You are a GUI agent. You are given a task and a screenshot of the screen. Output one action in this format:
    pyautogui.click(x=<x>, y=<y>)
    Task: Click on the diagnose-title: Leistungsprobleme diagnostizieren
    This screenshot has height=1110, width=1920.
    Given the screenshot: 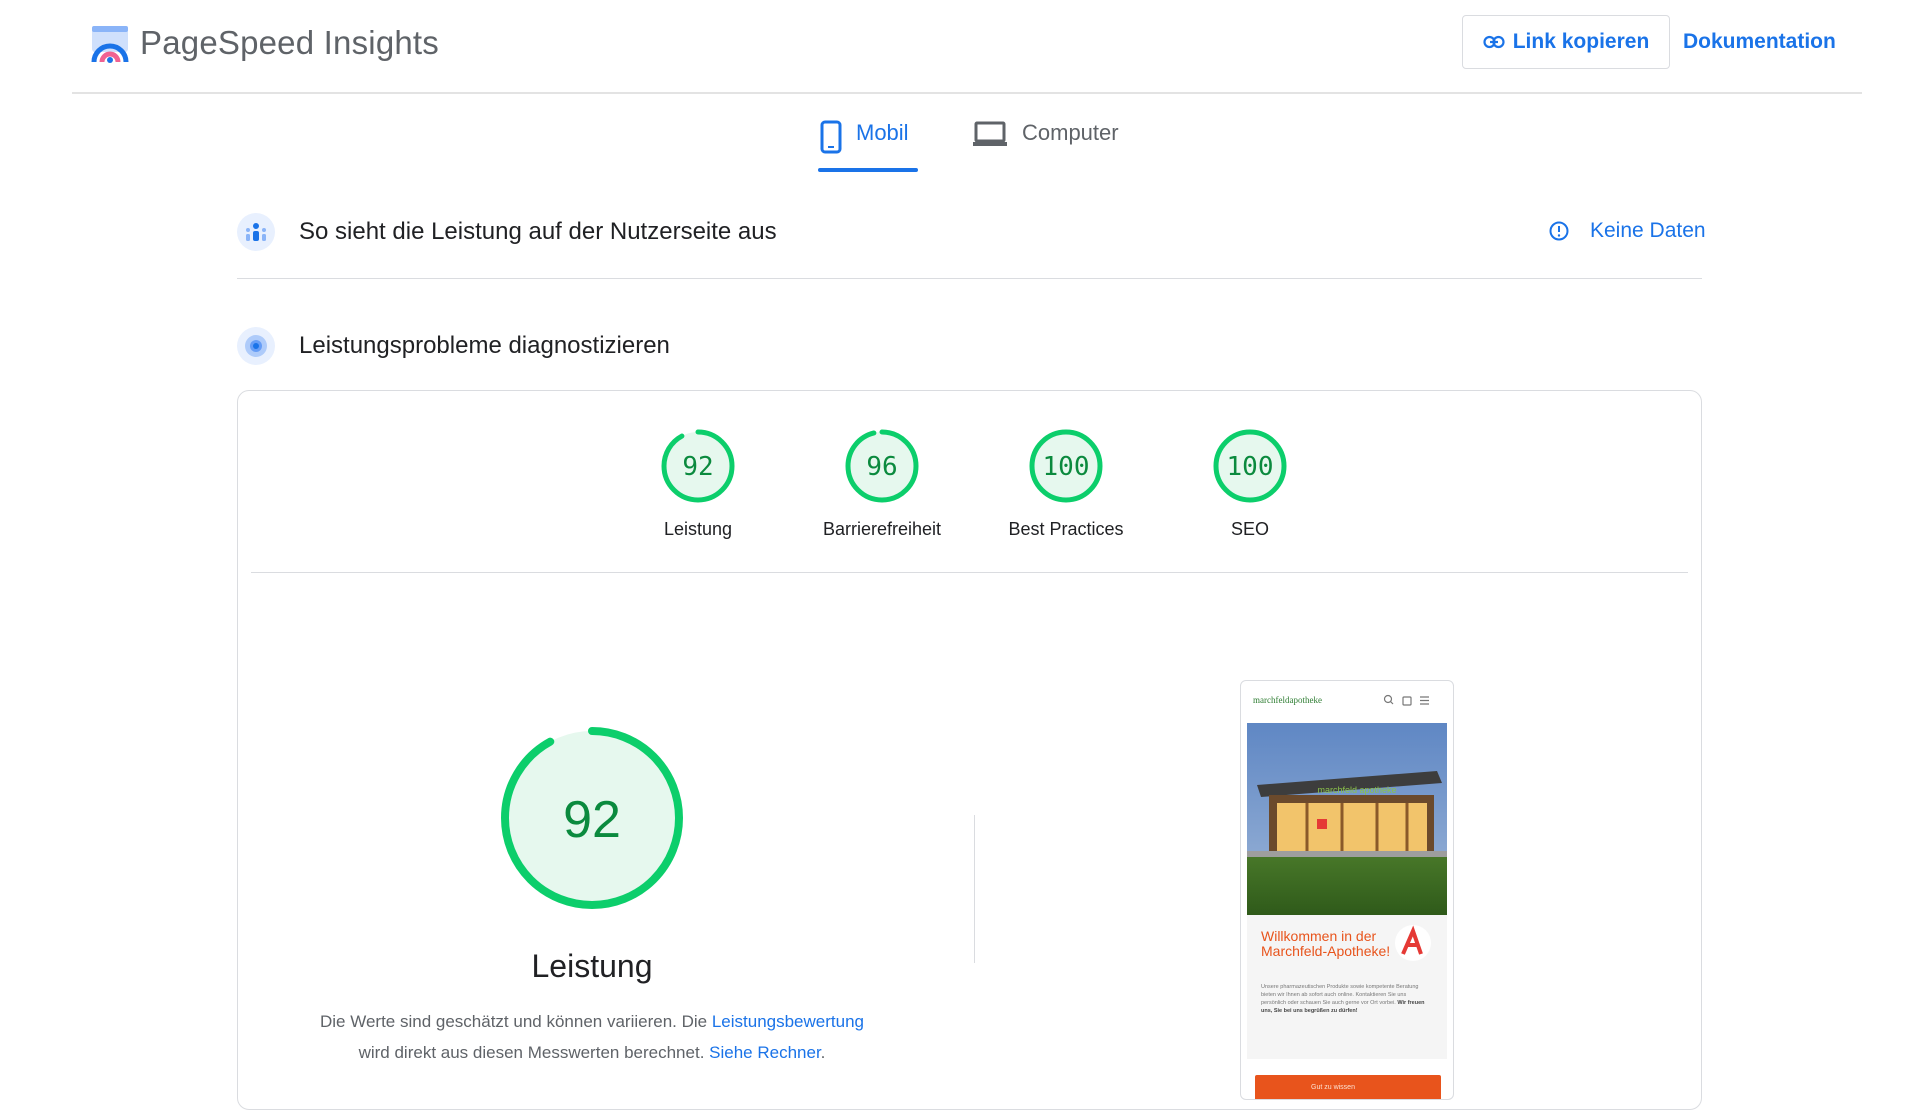 What is the action you would take?
    pyautogui.click(x=484, y=345)
    